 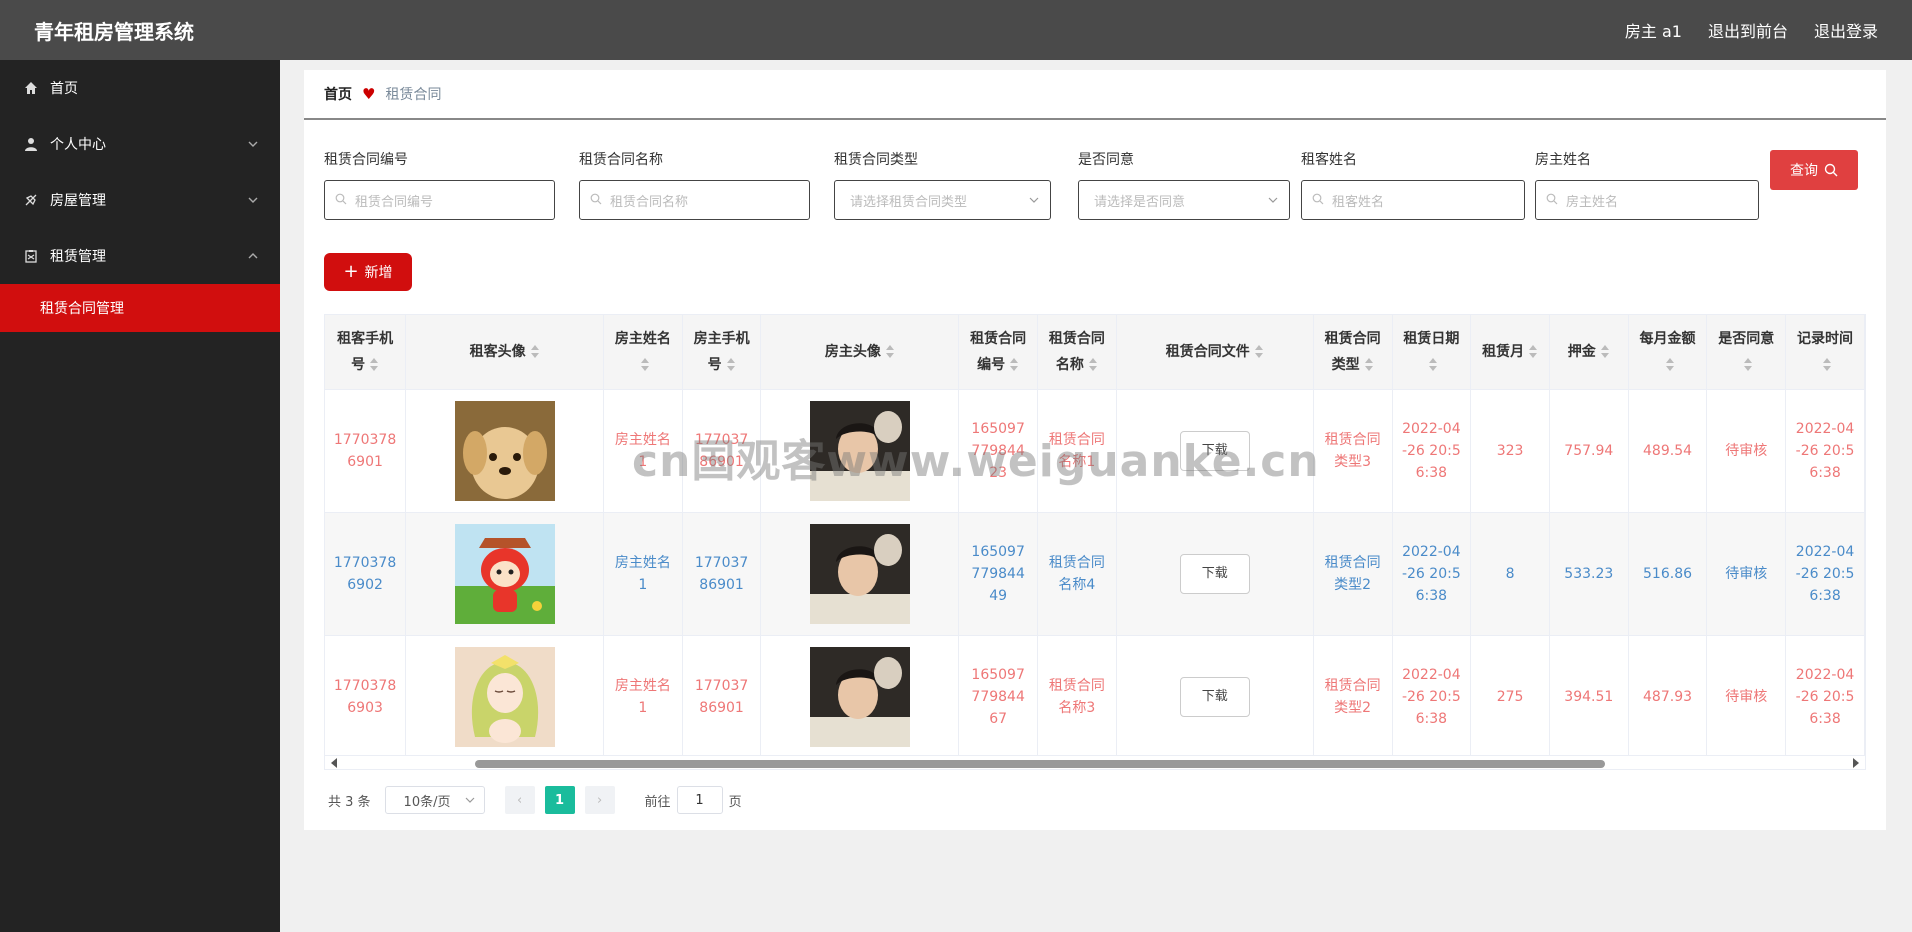 What do you see at coordinates (1746, 352) in the screenshot?
I see `column-header: 是否同意` at bounding box center [1746, 352].